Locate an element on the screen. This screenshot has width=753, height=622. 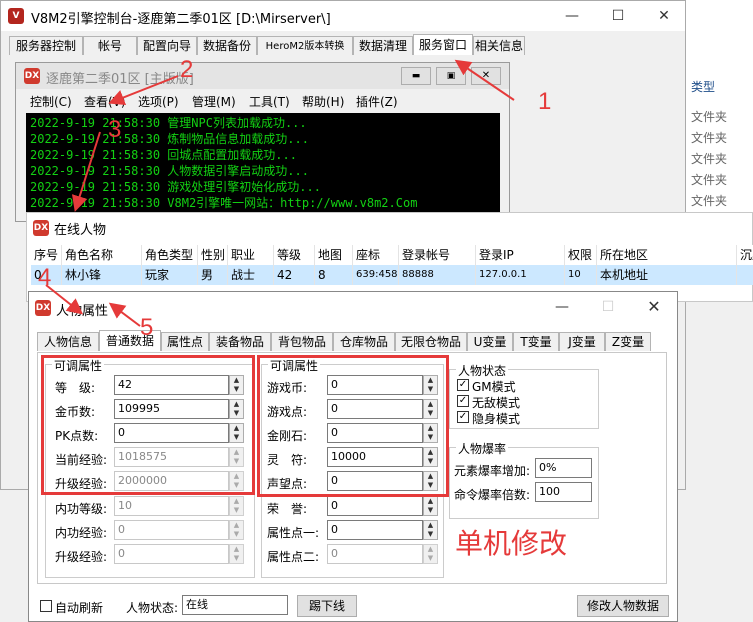
annotation-note: 单机修改 is located at coordinates (511, 543).